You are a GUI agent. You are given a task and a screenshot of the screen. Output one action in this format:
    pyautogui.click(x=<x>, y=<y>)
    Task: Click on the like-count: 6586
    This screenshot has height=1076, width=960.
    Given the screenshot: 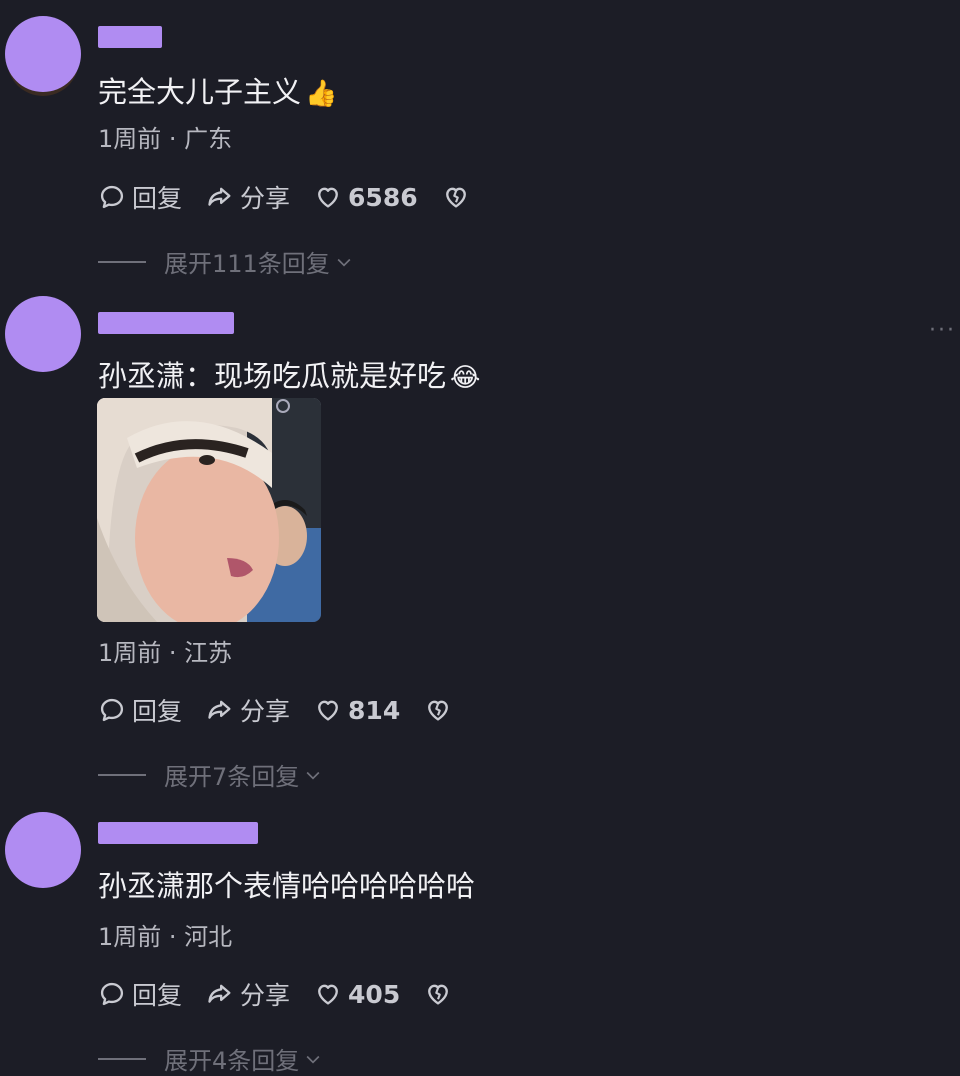 What is the action you would take?
    pyautogui.click(x=383, y=197)
    